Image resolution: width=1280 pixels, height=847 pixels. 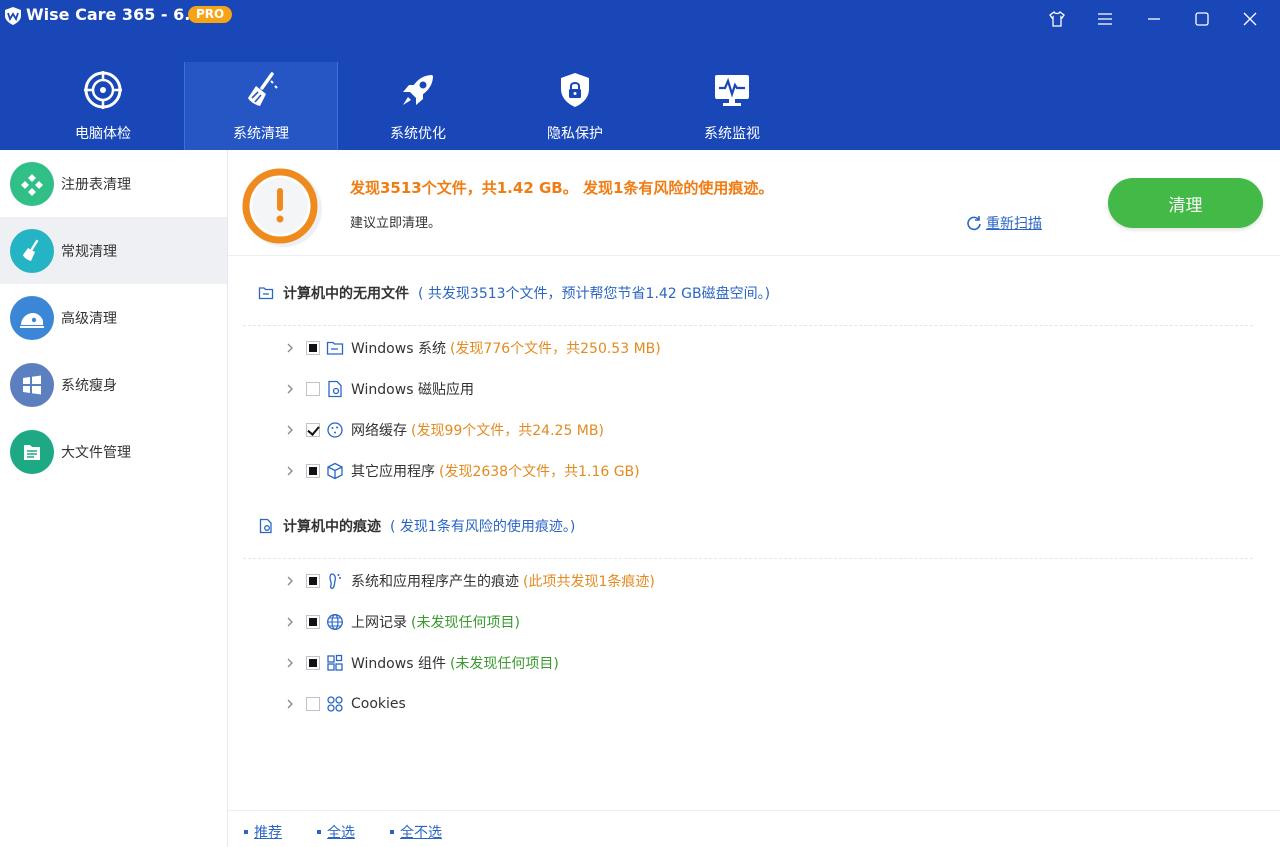 What do you see at coordinates (379, 623) in the screenshot?
I see `item-label: 上网记录` at bounding box center [379, 623].